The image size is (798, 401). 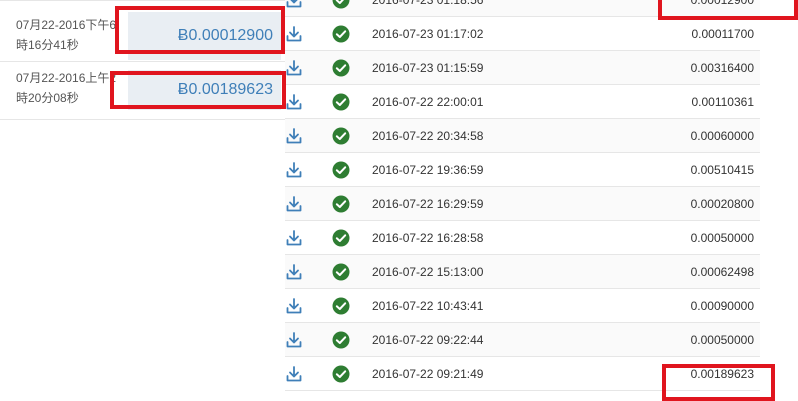 What do you see at coordinates (428, 272) in the screenshot?
I see `transaction-datetime: 2016-07-22 15:13:00` at bounding box center [428, 272].